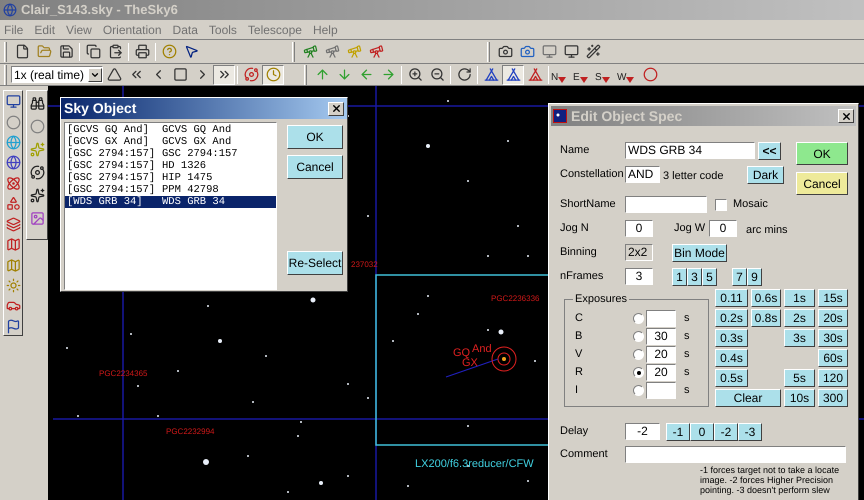 This screenshot has width=864, height=500. What do you see at coordinates (799, 398) in the screenshot?
I see `exposure-time-button: 10s` at bounding box center [799, 398].